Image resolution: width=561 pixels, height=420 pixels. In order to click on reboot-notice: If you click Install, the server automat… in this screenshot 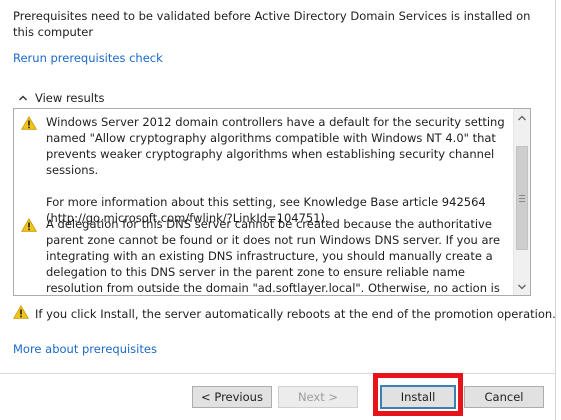, I will do `click(284, 313)`.